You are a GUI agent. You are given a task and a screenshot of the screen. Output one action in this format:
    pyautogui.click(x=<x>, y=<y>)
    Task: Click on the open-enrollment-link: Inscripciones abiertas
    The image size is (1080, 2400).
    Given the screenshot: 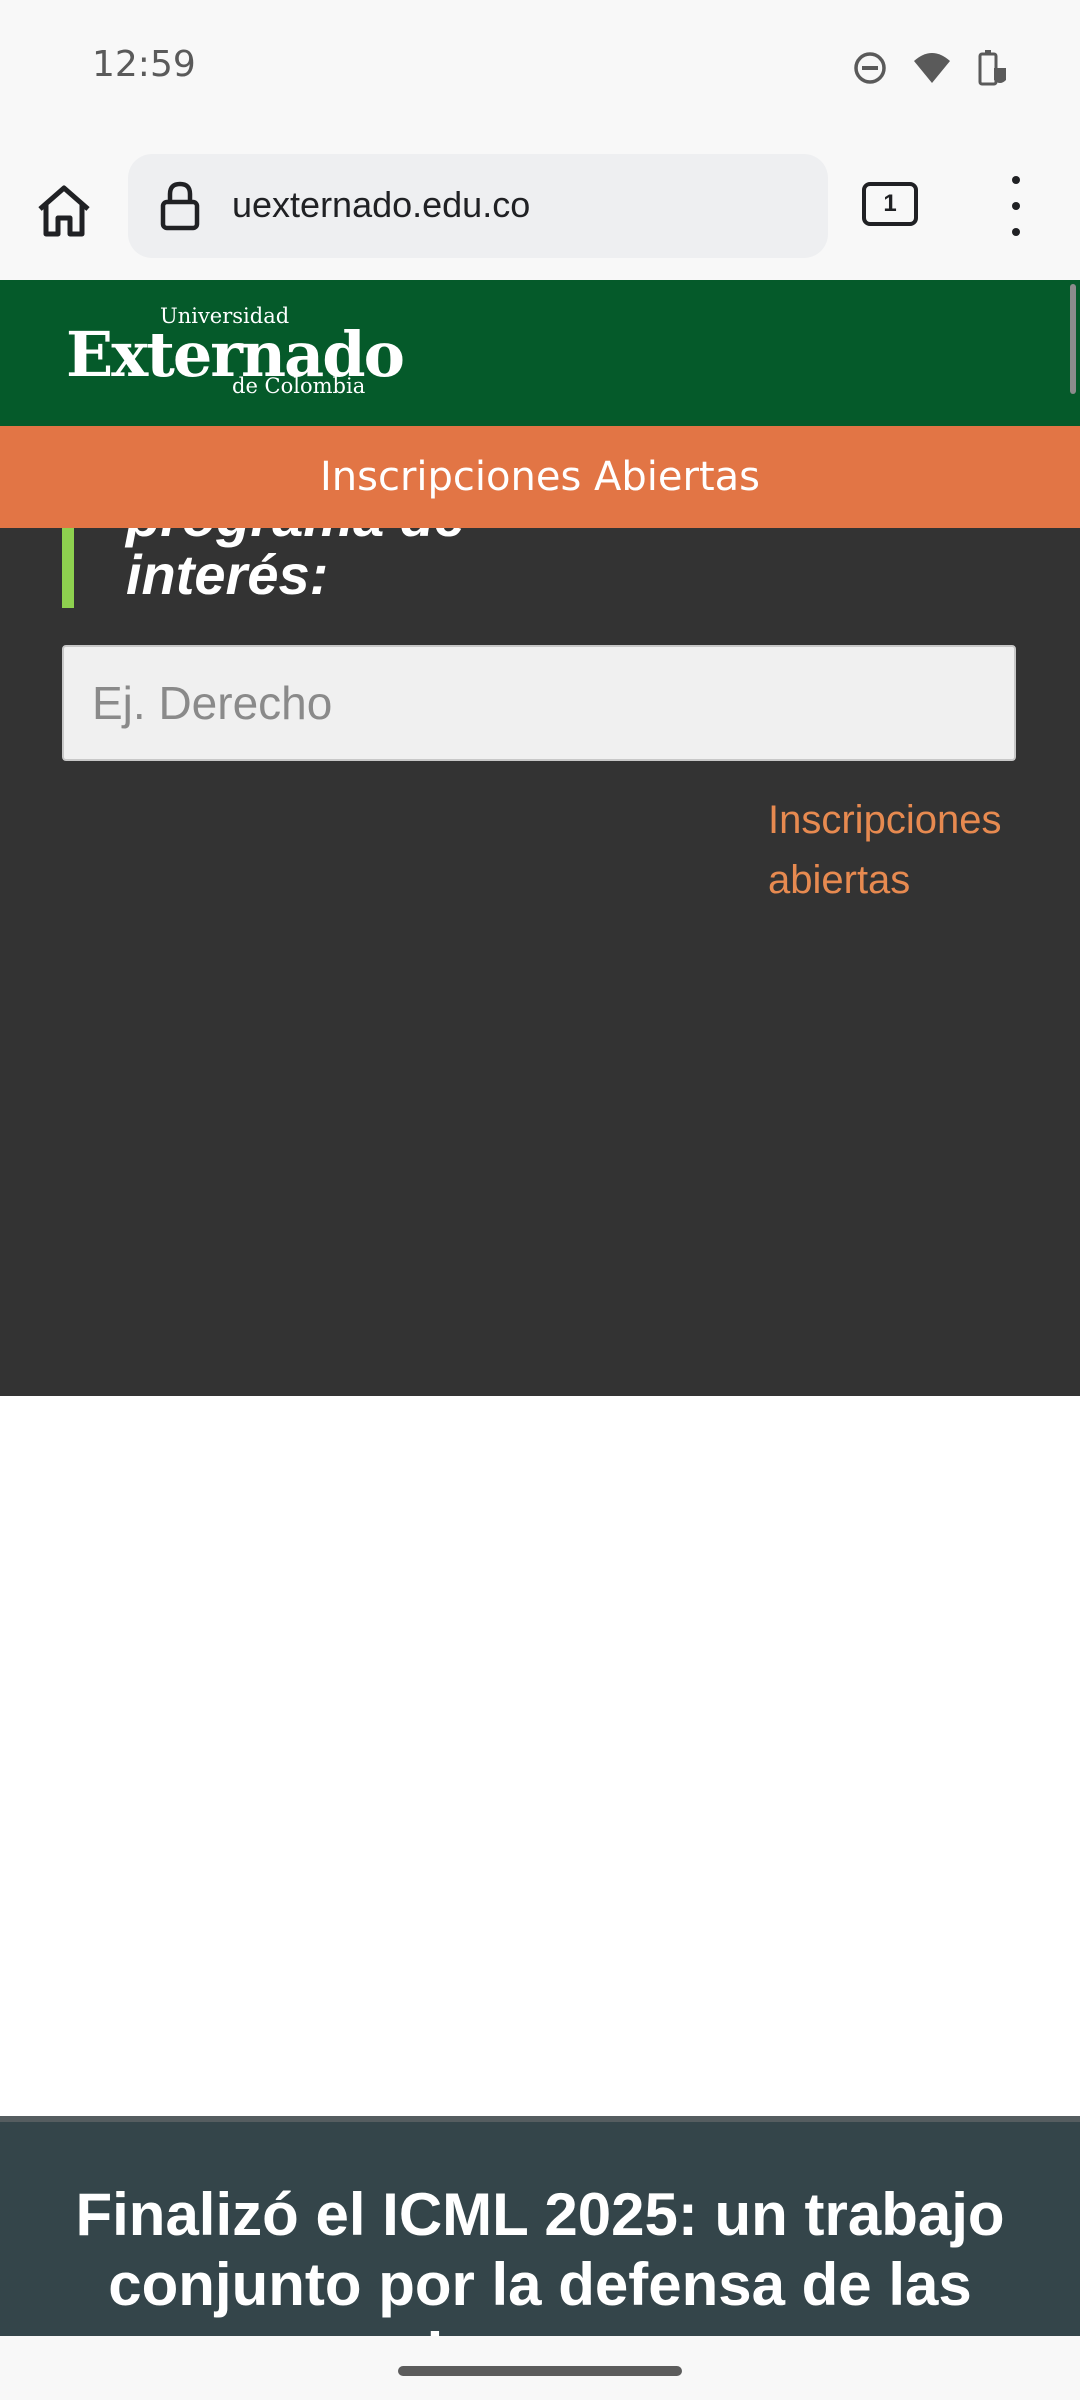 What is the action you would take?
    pyautogui.click(x=898, y=850)
    